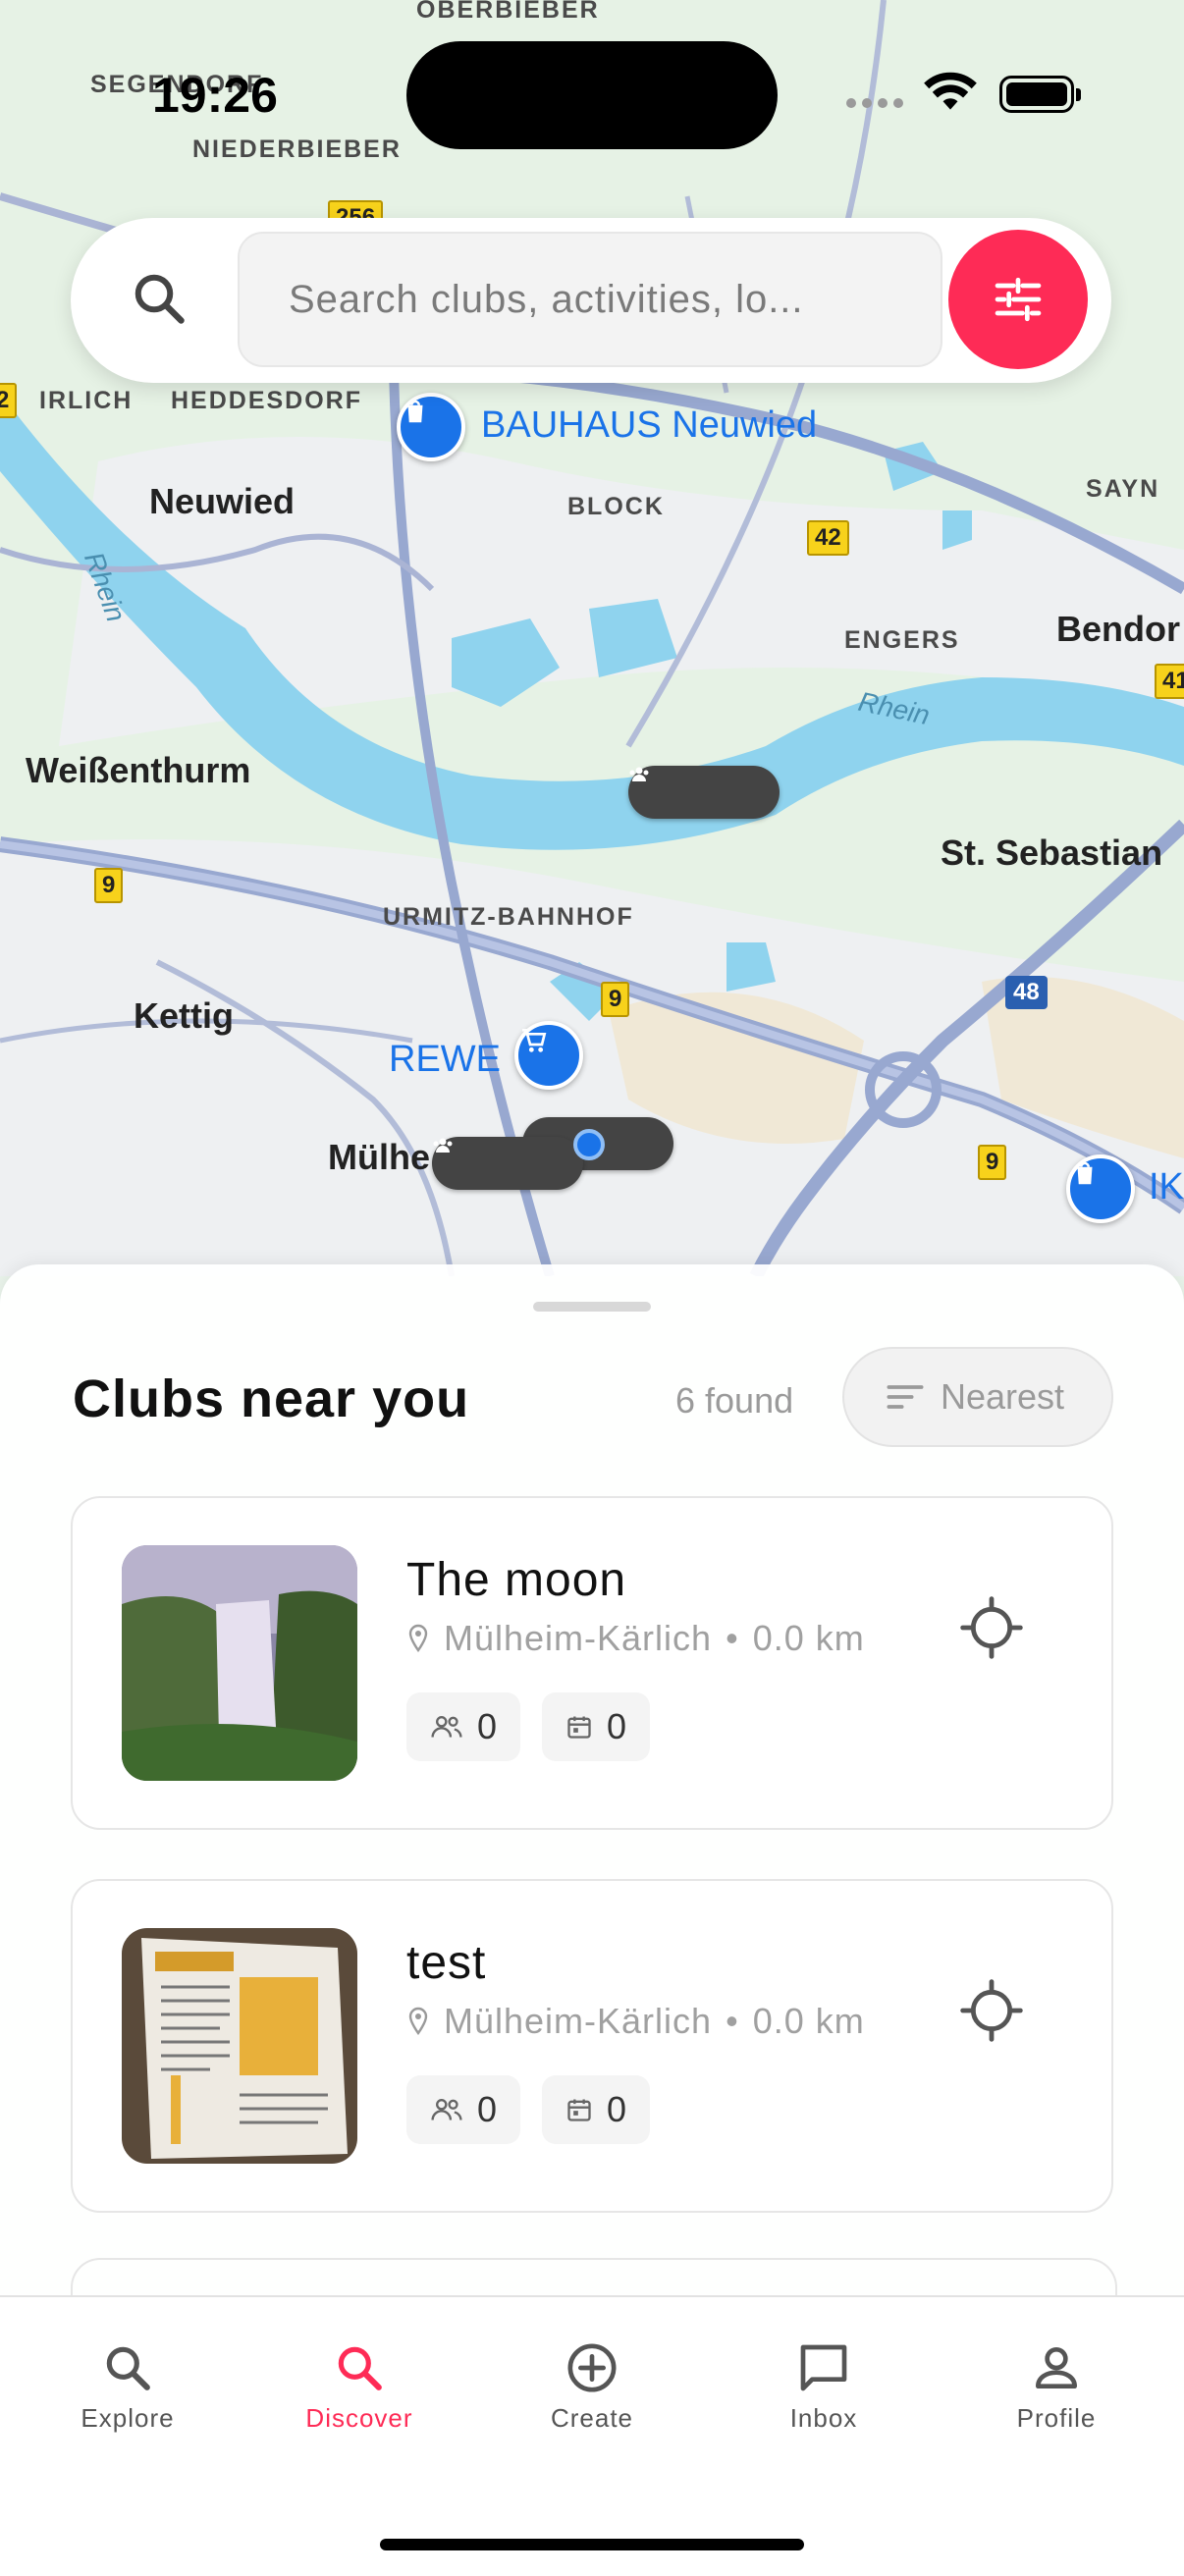  I want to click on filter-button, so click(1018, 299).